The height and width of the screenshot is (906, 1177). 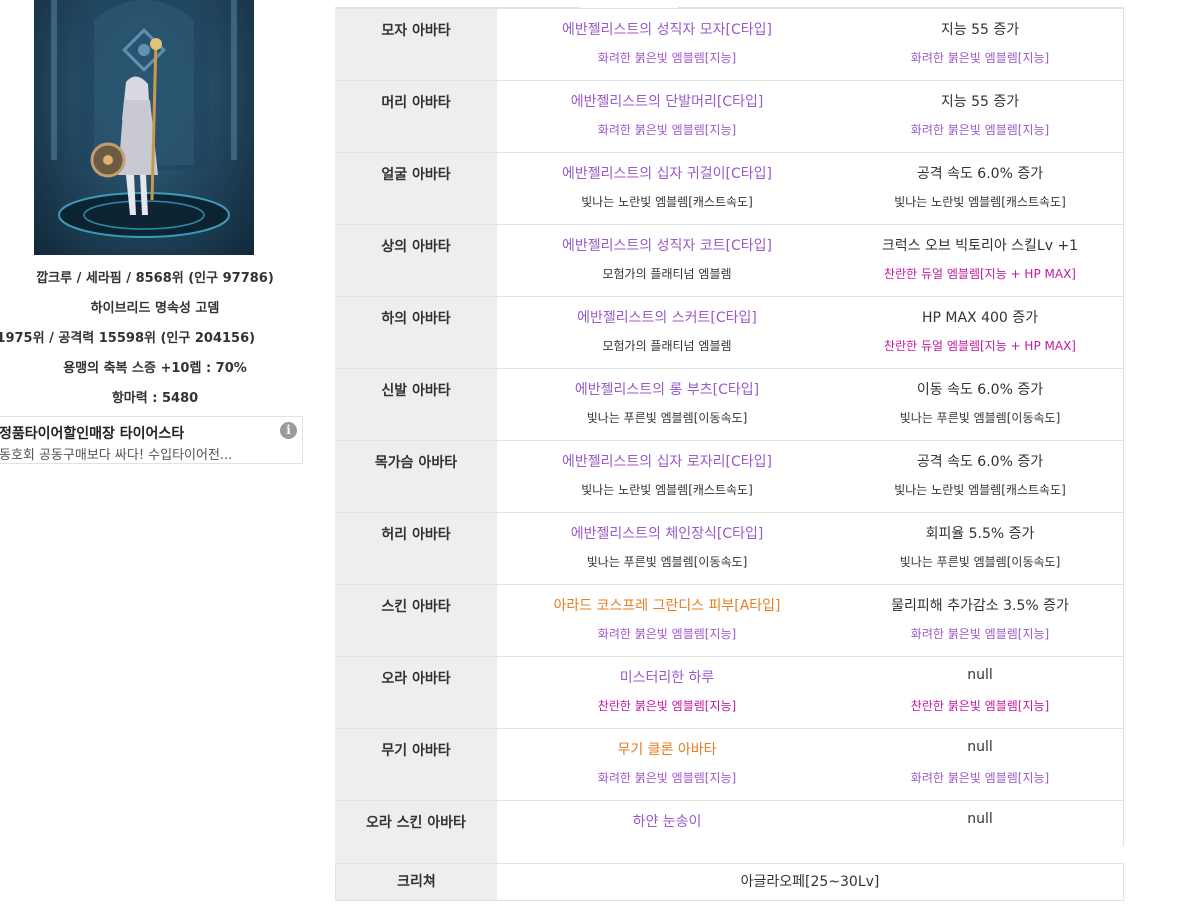 I want to click on character-illustration, so click(x=144, y=119).